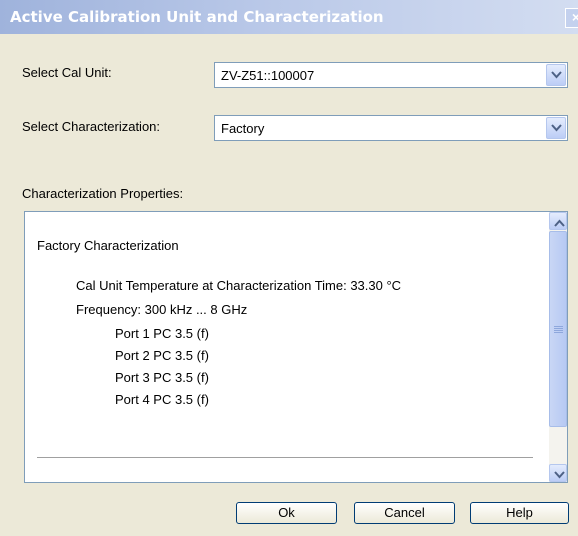 The height and width of the screenshot is (536, 578). What do you see at coordinates (162, 309) in the screenshot?
I see `frequency-text: Frequency: 300 kHz ... 8 GHz` at bounding box center [162, 309].